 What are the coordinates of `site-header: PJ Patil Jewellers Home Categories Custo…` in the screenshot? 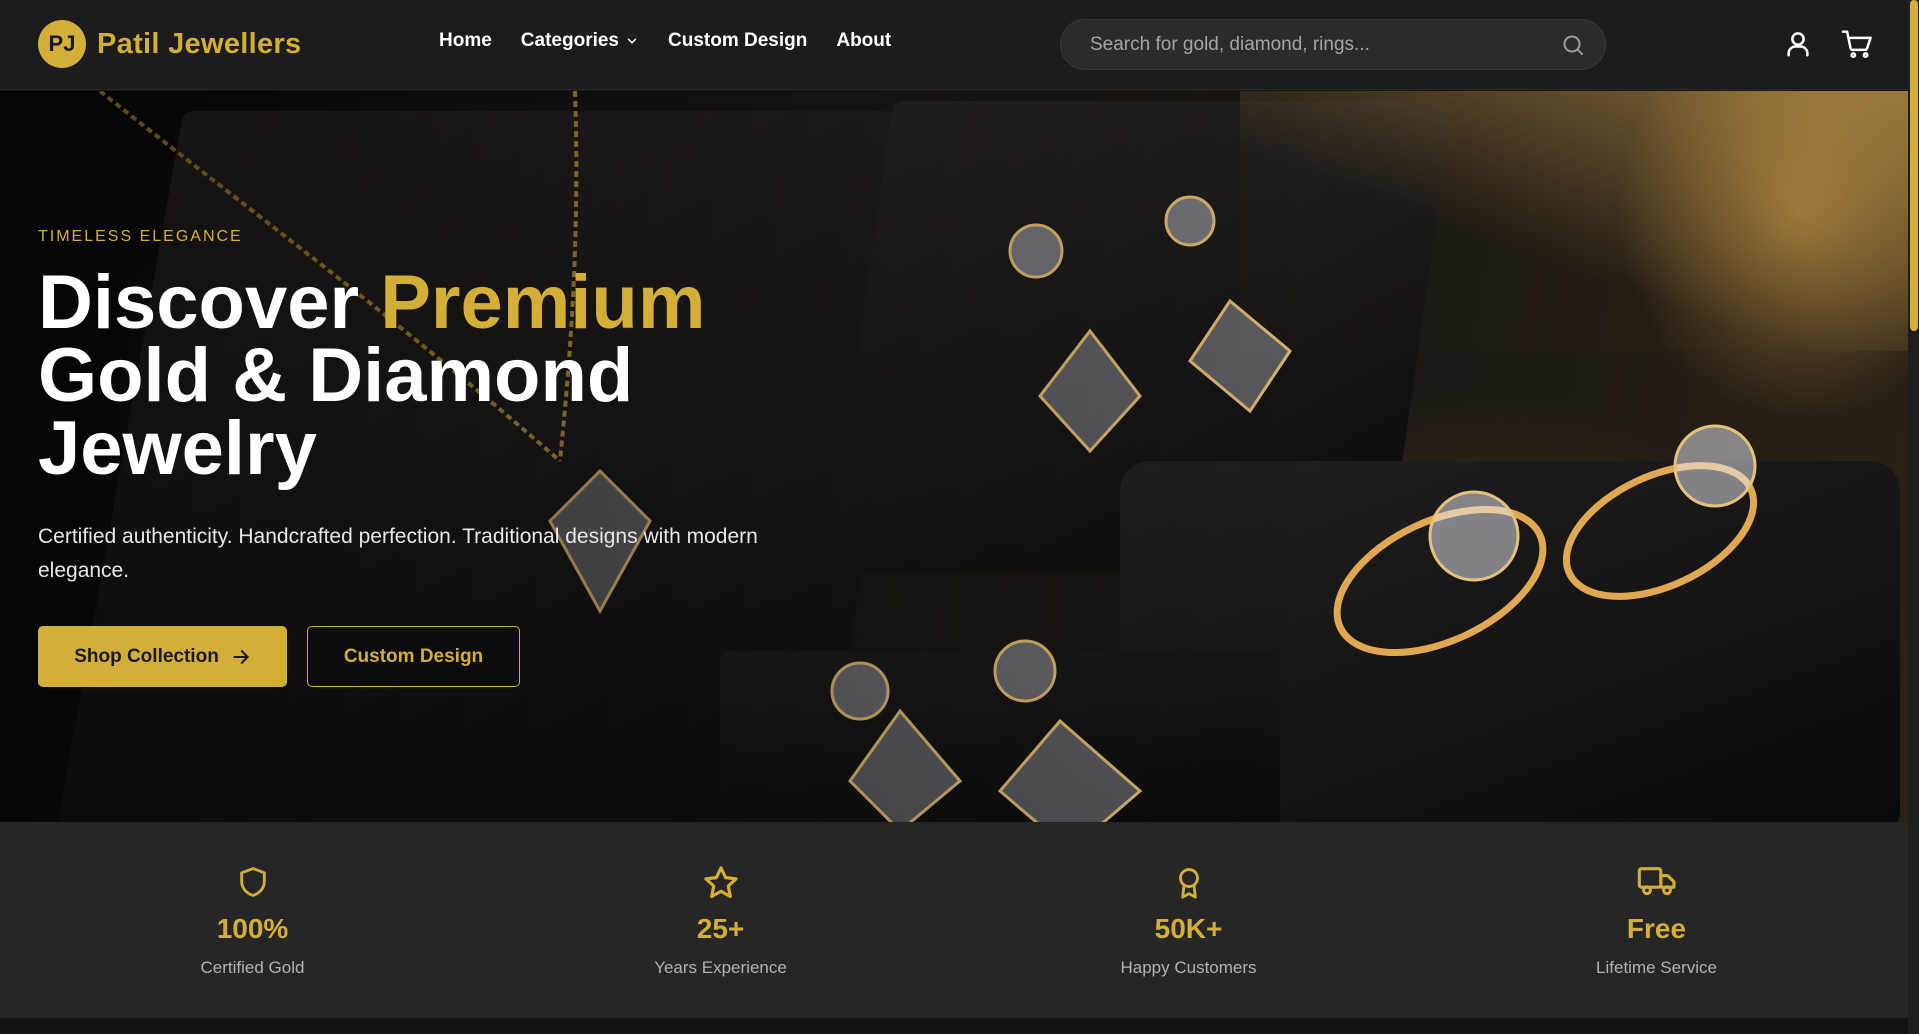 It's located at (954, 45).